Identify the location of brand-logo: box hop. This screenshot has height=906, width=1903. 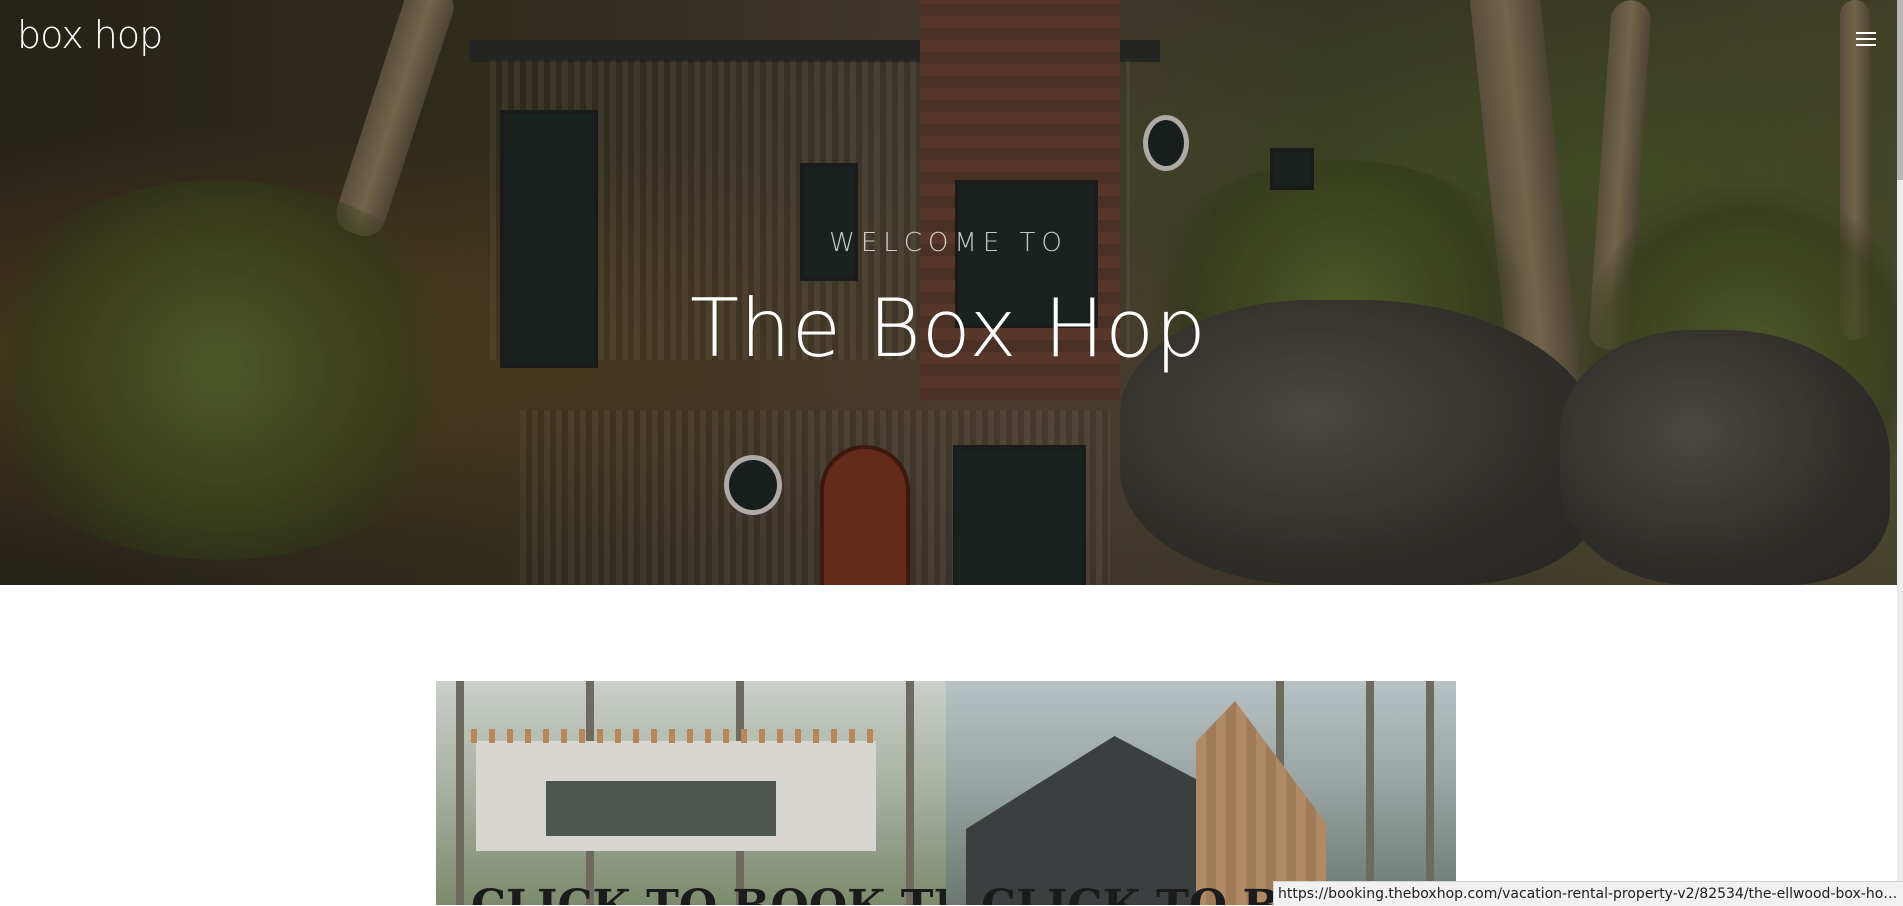
(90, 35).